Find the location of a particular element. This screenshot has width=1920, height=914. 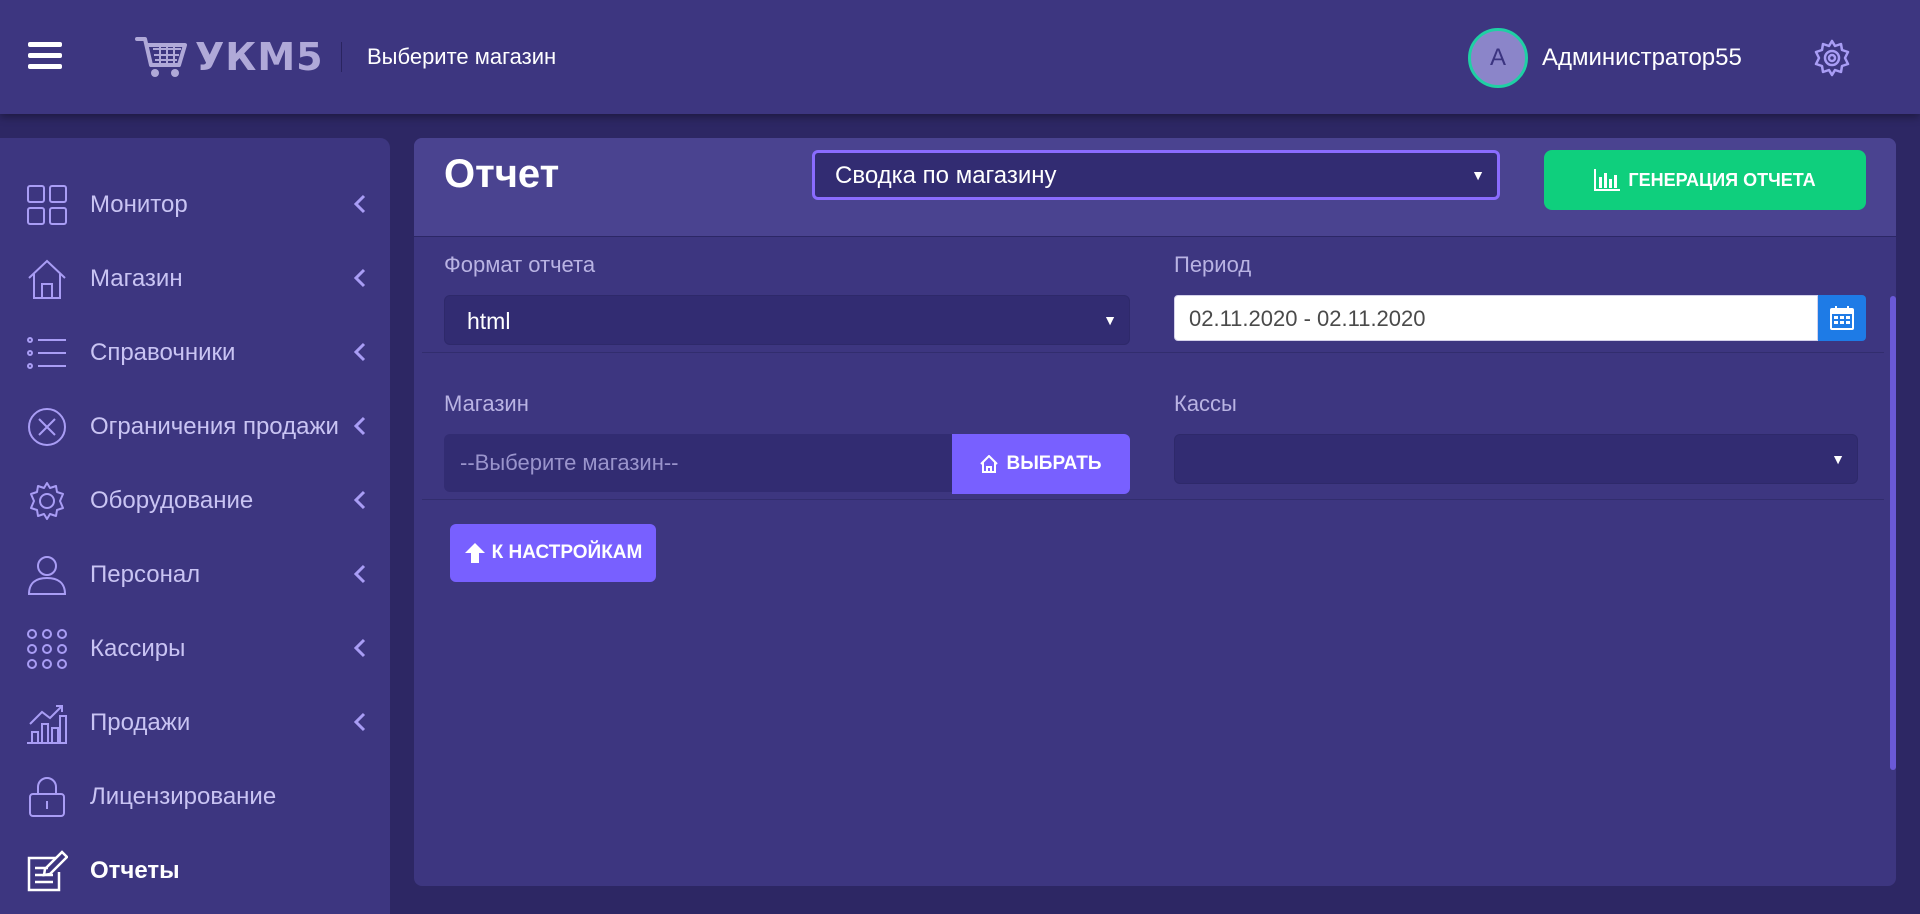

sidebar-item-sale-restrictions: Ограничения продажи is located at coordinates (195, 426).